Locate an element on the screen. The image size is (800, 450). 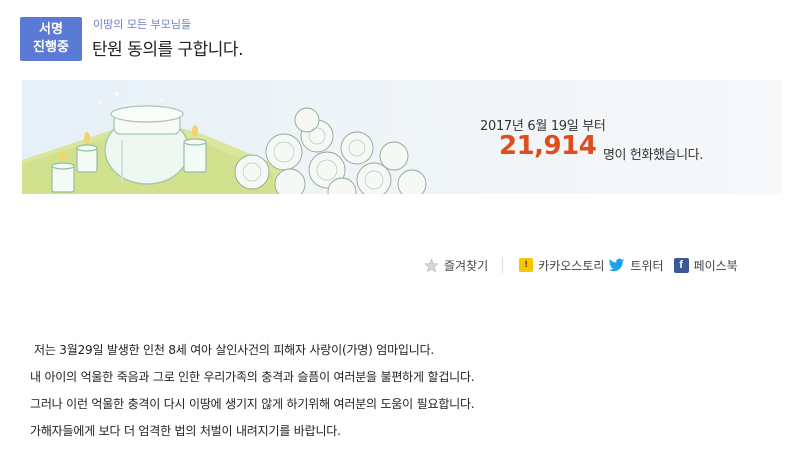
bookmark-button: 즐겨찾기 is located at coordinates (456, 265).